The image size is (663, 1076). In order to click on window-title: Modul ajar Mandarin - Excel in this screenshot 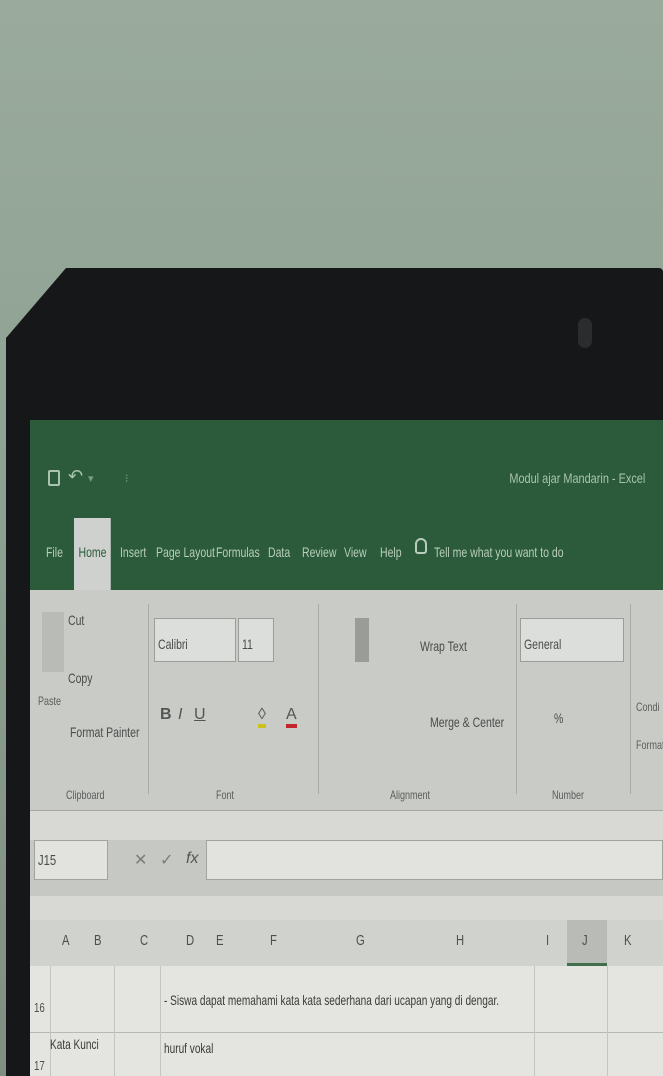, I will do `click(577, 478)`.